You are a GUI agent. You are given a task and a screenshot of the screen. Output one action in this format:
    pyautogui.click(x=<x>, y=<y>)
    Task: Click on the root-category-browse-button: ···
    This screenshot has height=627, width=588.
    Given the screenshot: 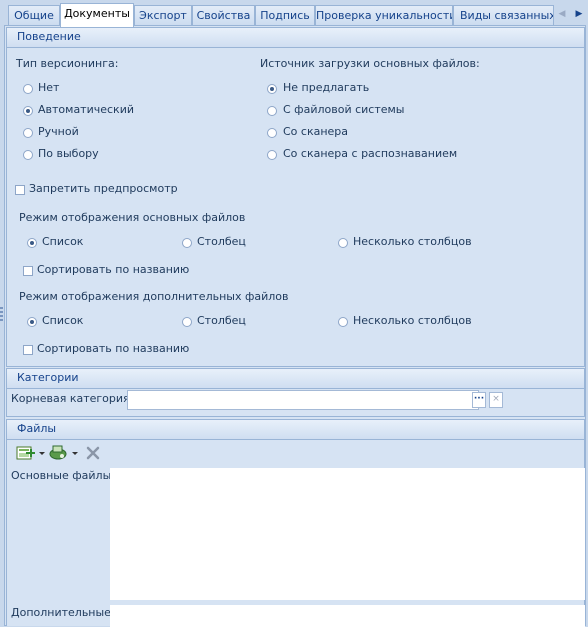 What is the action you would take?
    pyautogui.click(x=479, y=400)
    